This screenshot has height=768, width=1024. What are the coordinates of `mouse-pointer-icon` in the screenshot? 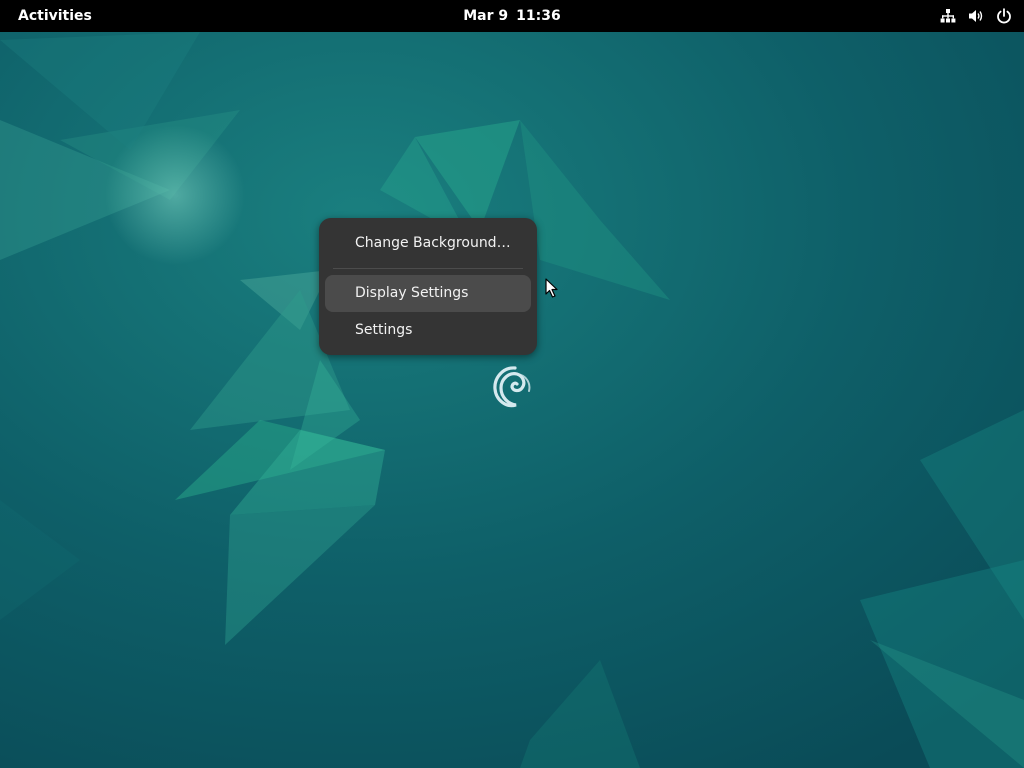 It's located at (552, 289).